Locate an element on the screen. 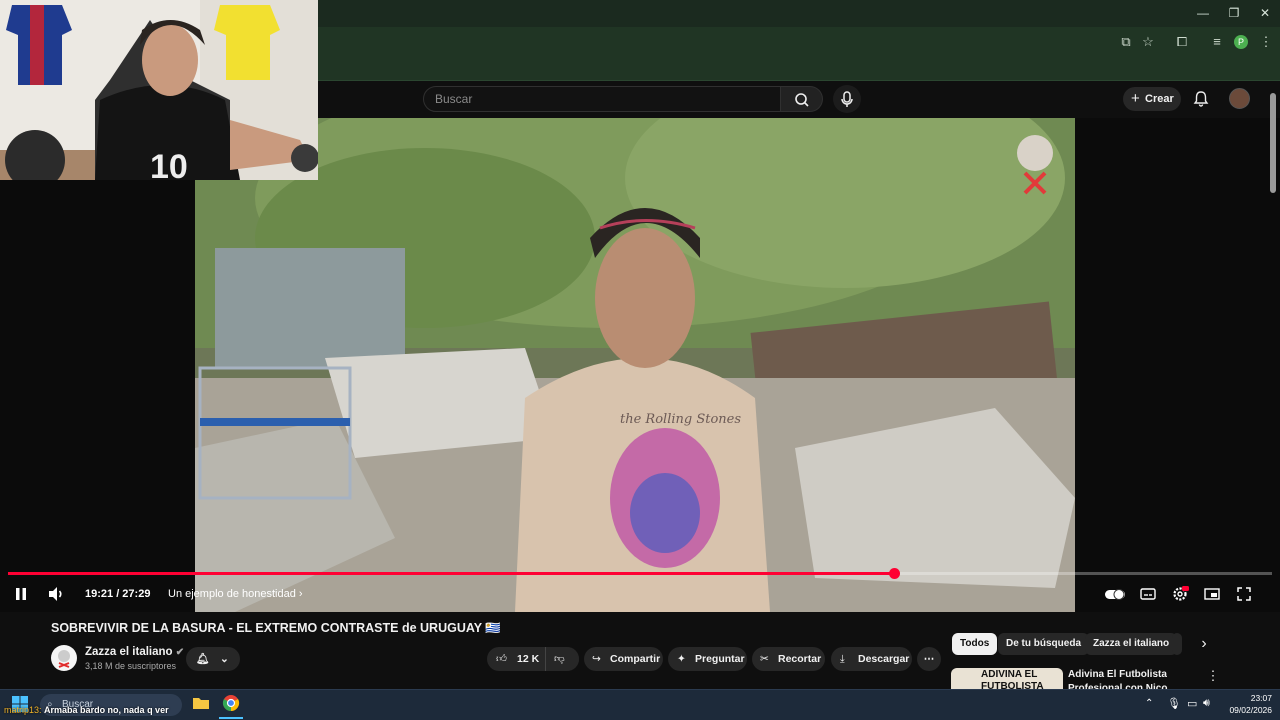 Image resolution: width=1280 pixels, height=720 pixels. chrome-icon is located at coordinates (231, 703).